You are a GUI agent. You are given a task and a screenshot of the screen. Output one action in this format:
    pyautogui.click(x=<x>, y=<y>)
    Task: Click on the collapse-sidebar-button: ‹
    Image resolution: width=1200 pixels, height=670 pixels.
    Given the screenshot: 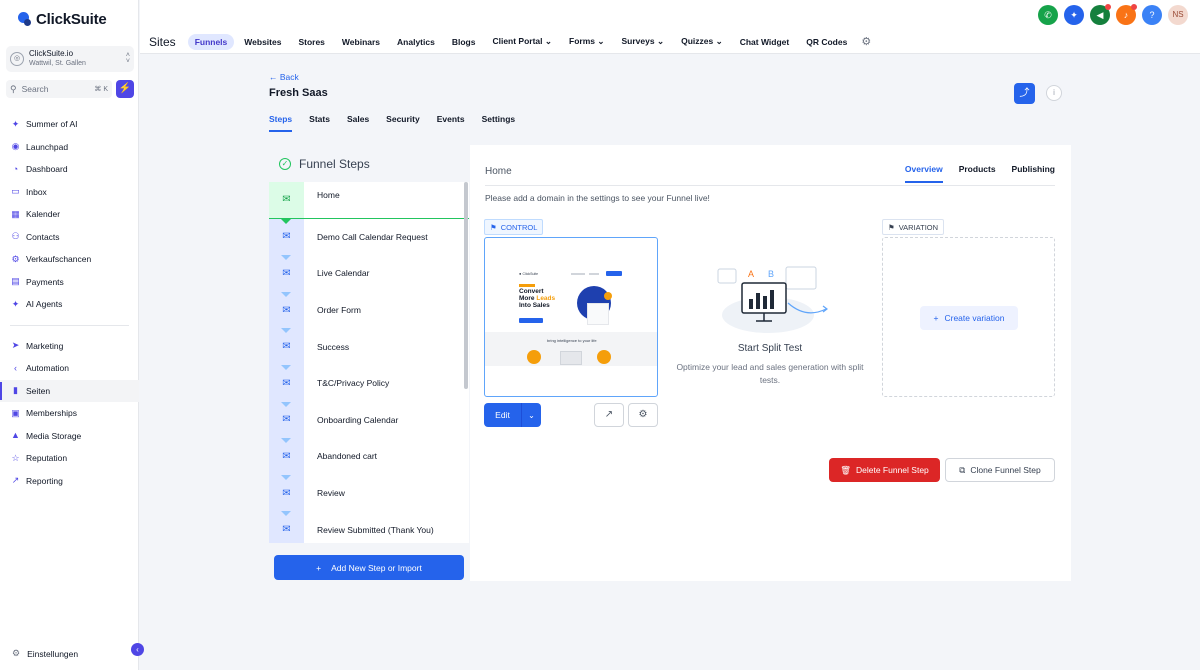 What is the action you would take?
    pyautogui.click(x=137, y=649)
    